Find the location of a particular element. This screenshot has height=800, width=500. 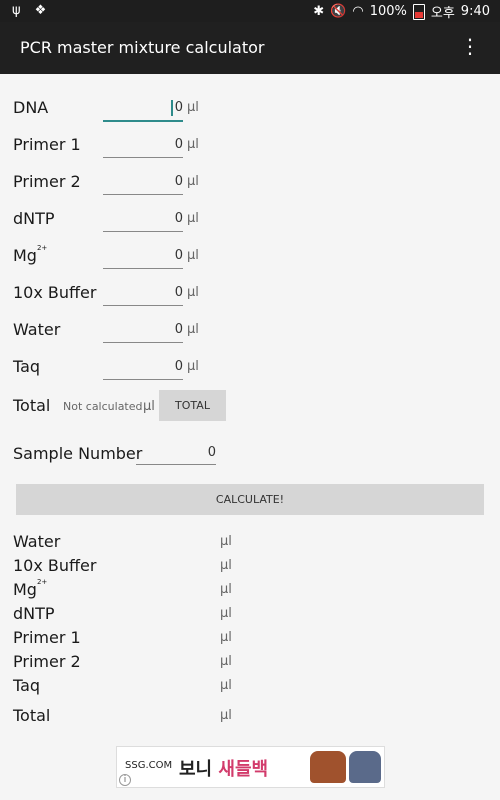

ad-info-icon: i is located at coordinates (125, 780).